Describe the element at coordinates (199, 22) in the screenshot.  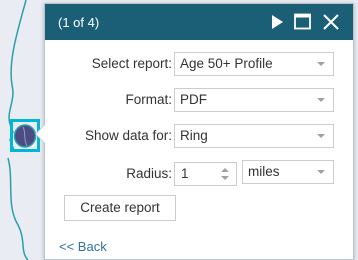
I see `popup-header: (1 of 4)` at that location.